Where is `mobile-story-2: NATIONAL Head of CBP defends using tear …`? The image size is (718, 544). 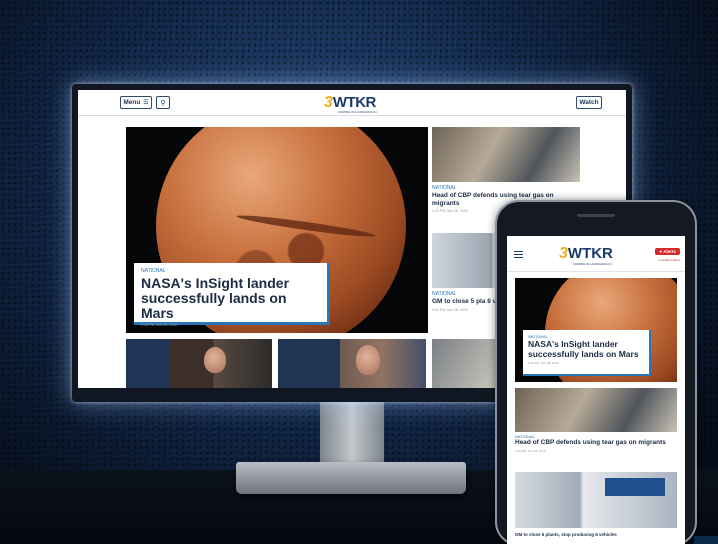
mobile-story-2: NATIONAL Head of CBP defends using tear … is located at coordinates (596, 443).